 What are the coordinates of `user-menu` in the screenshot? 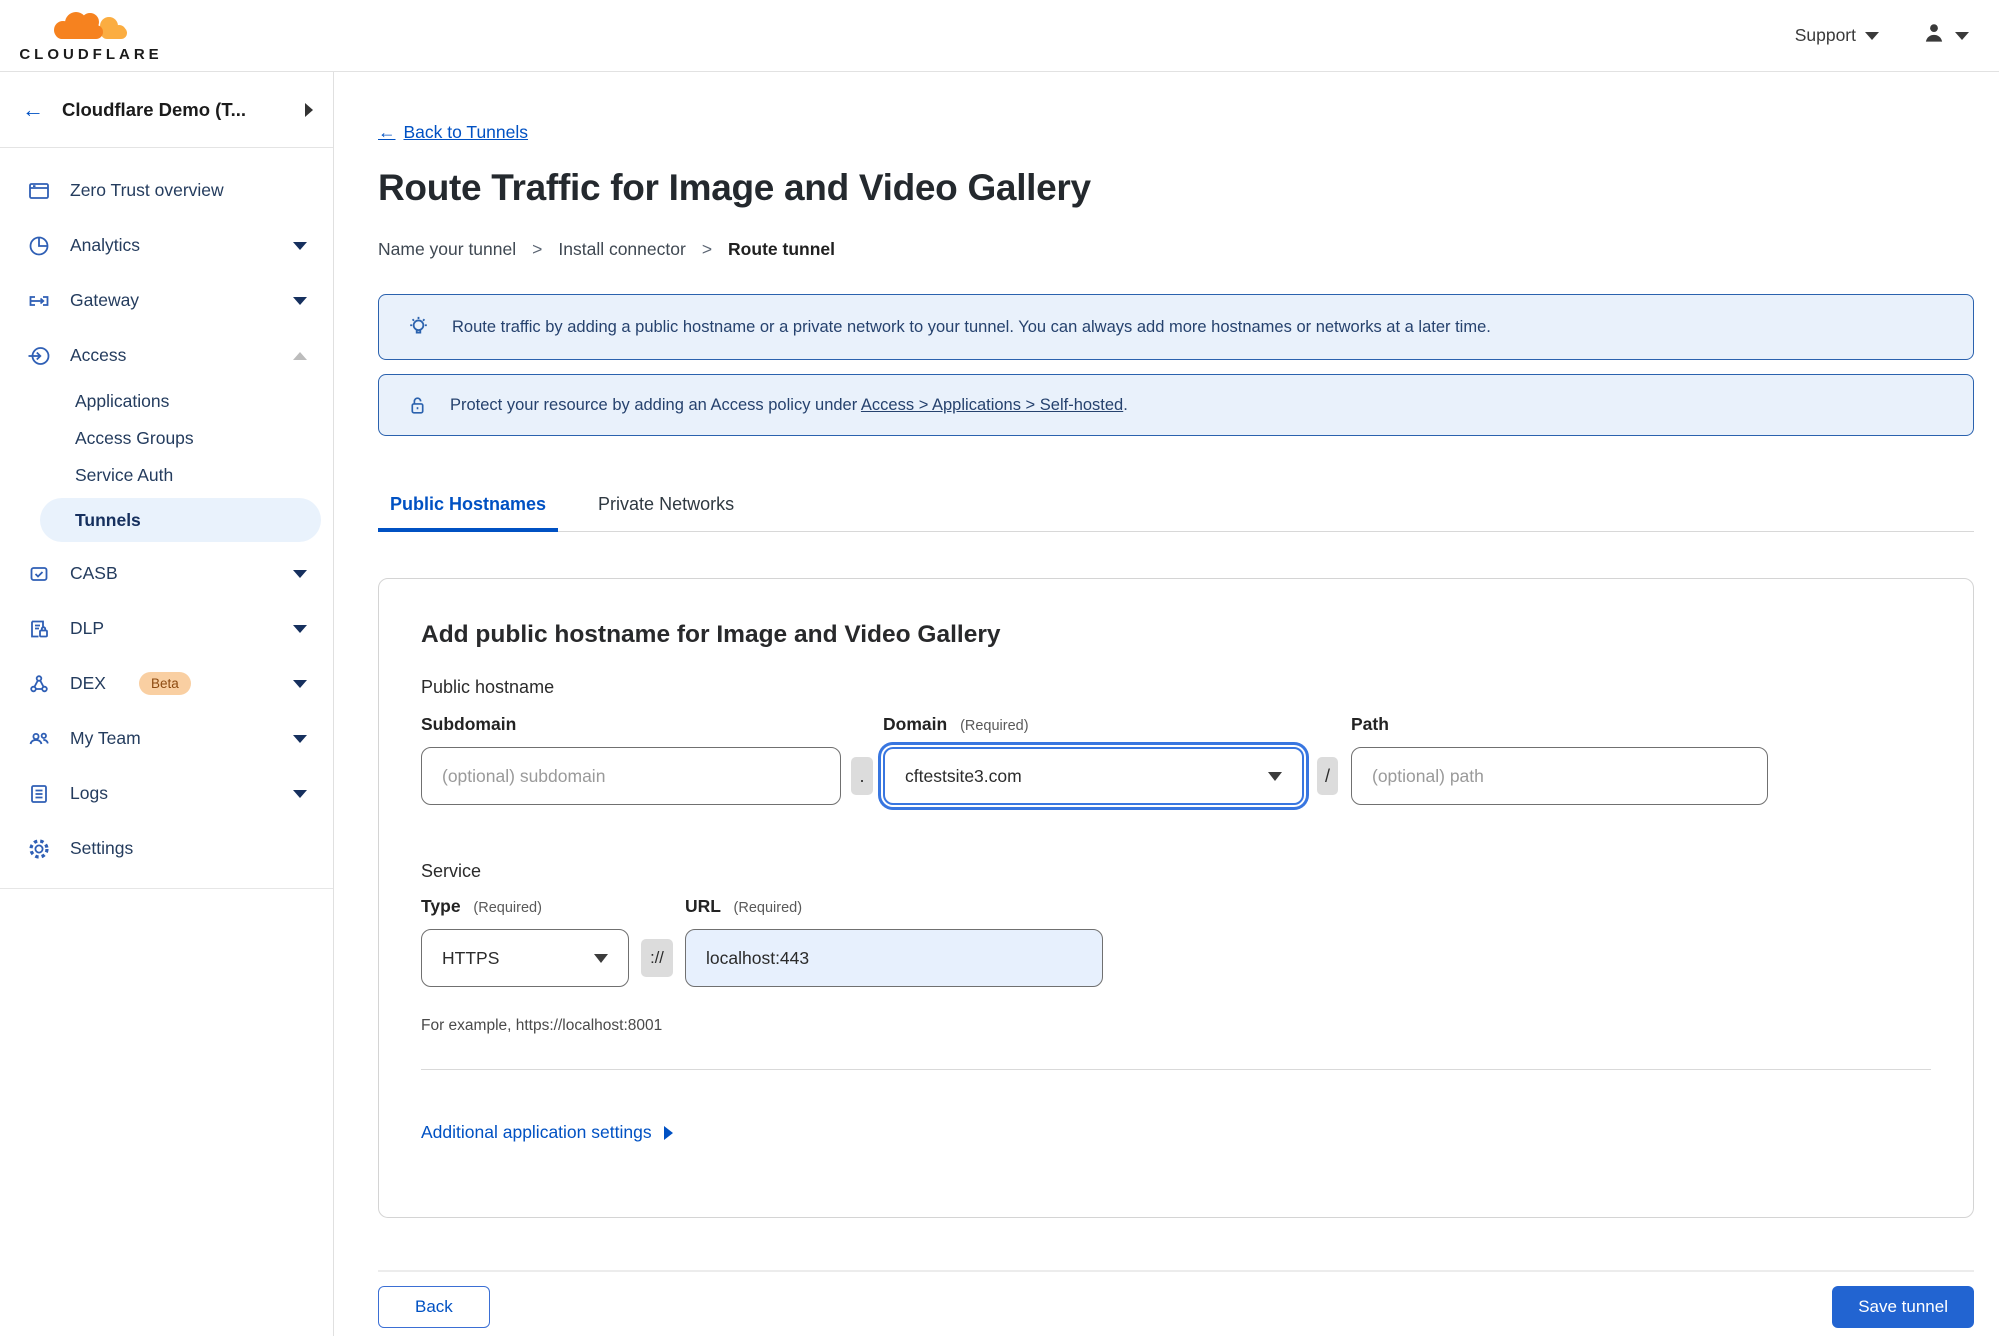 It's located at (1945, 35).